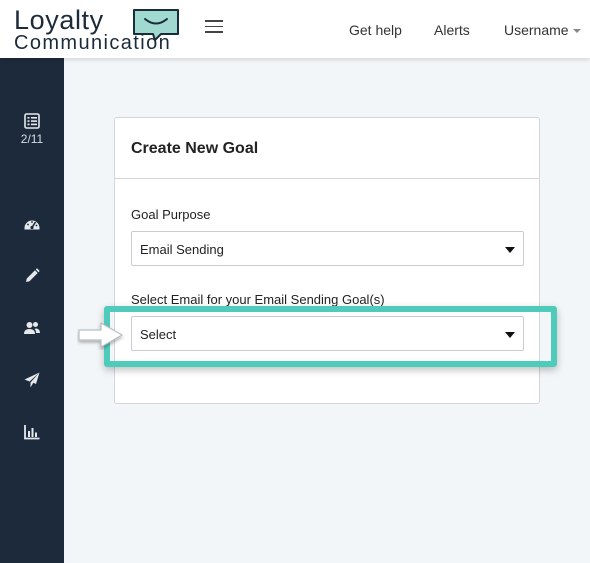  What do you see at coordinates (32, 310) in the screenshot?
I see `sidebar: 2/11` at bounding box center [32, 310].